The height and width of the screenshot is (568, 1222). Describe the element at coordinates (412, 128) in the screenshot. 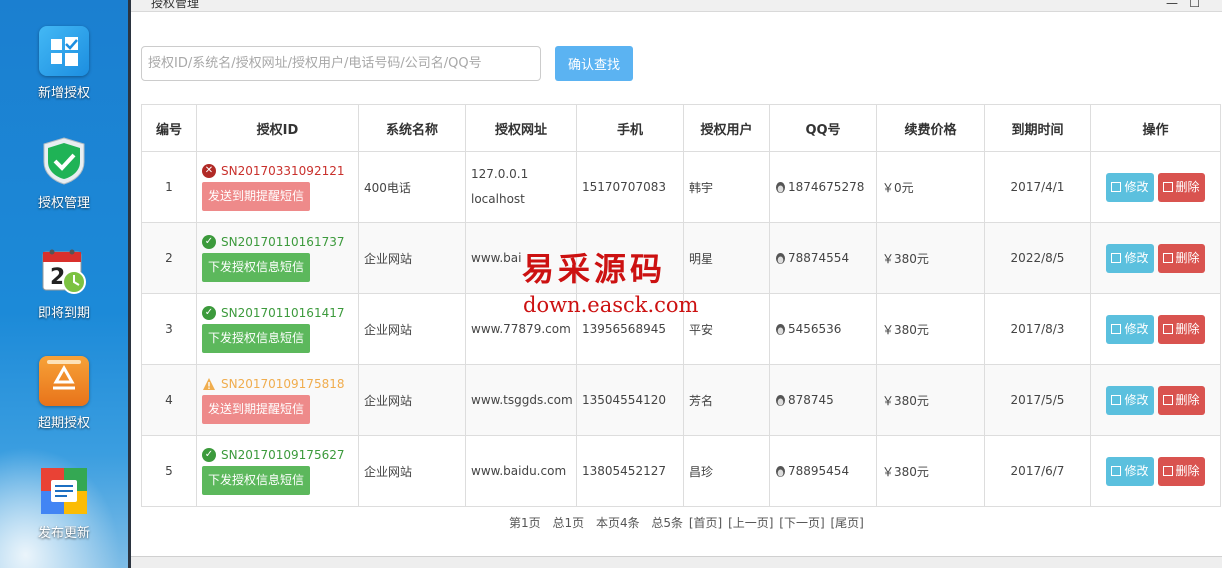

I see `column-header: 系统名称` at that location.